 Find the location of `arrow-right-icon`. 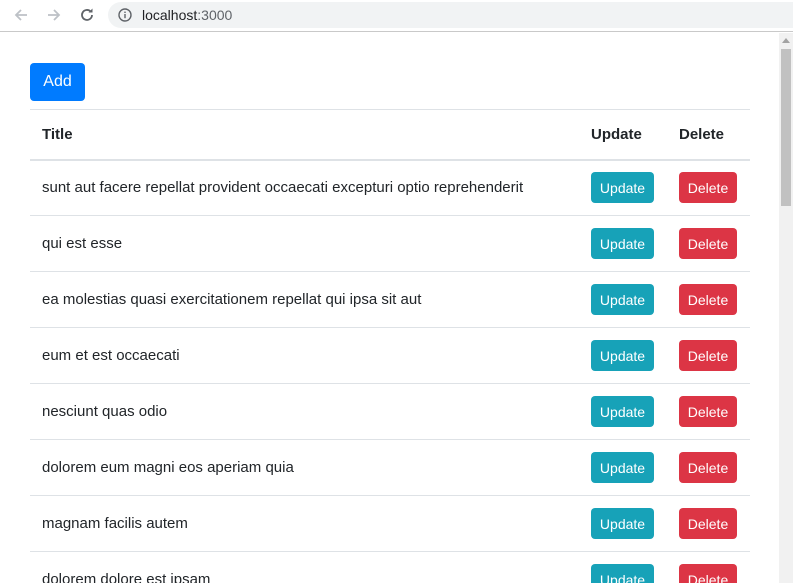

arrow-right-icon is located at coordinates (54, 15).